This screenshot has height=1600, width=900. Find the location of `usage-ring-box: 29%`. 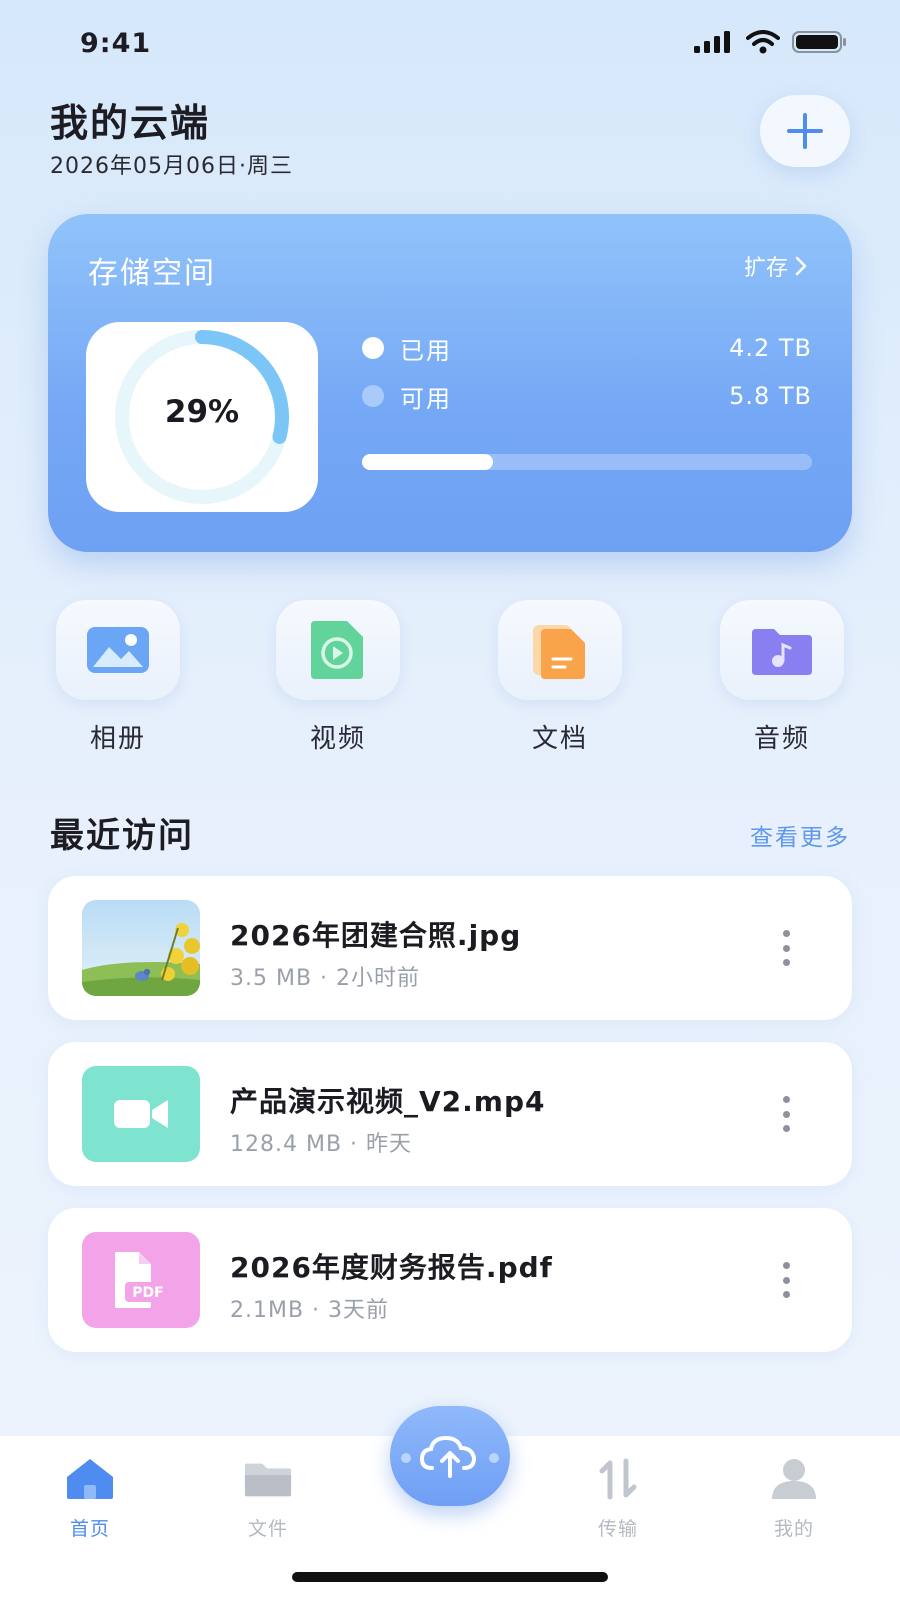

usage-ring-box: 29% is located at coordinates (202, 417).